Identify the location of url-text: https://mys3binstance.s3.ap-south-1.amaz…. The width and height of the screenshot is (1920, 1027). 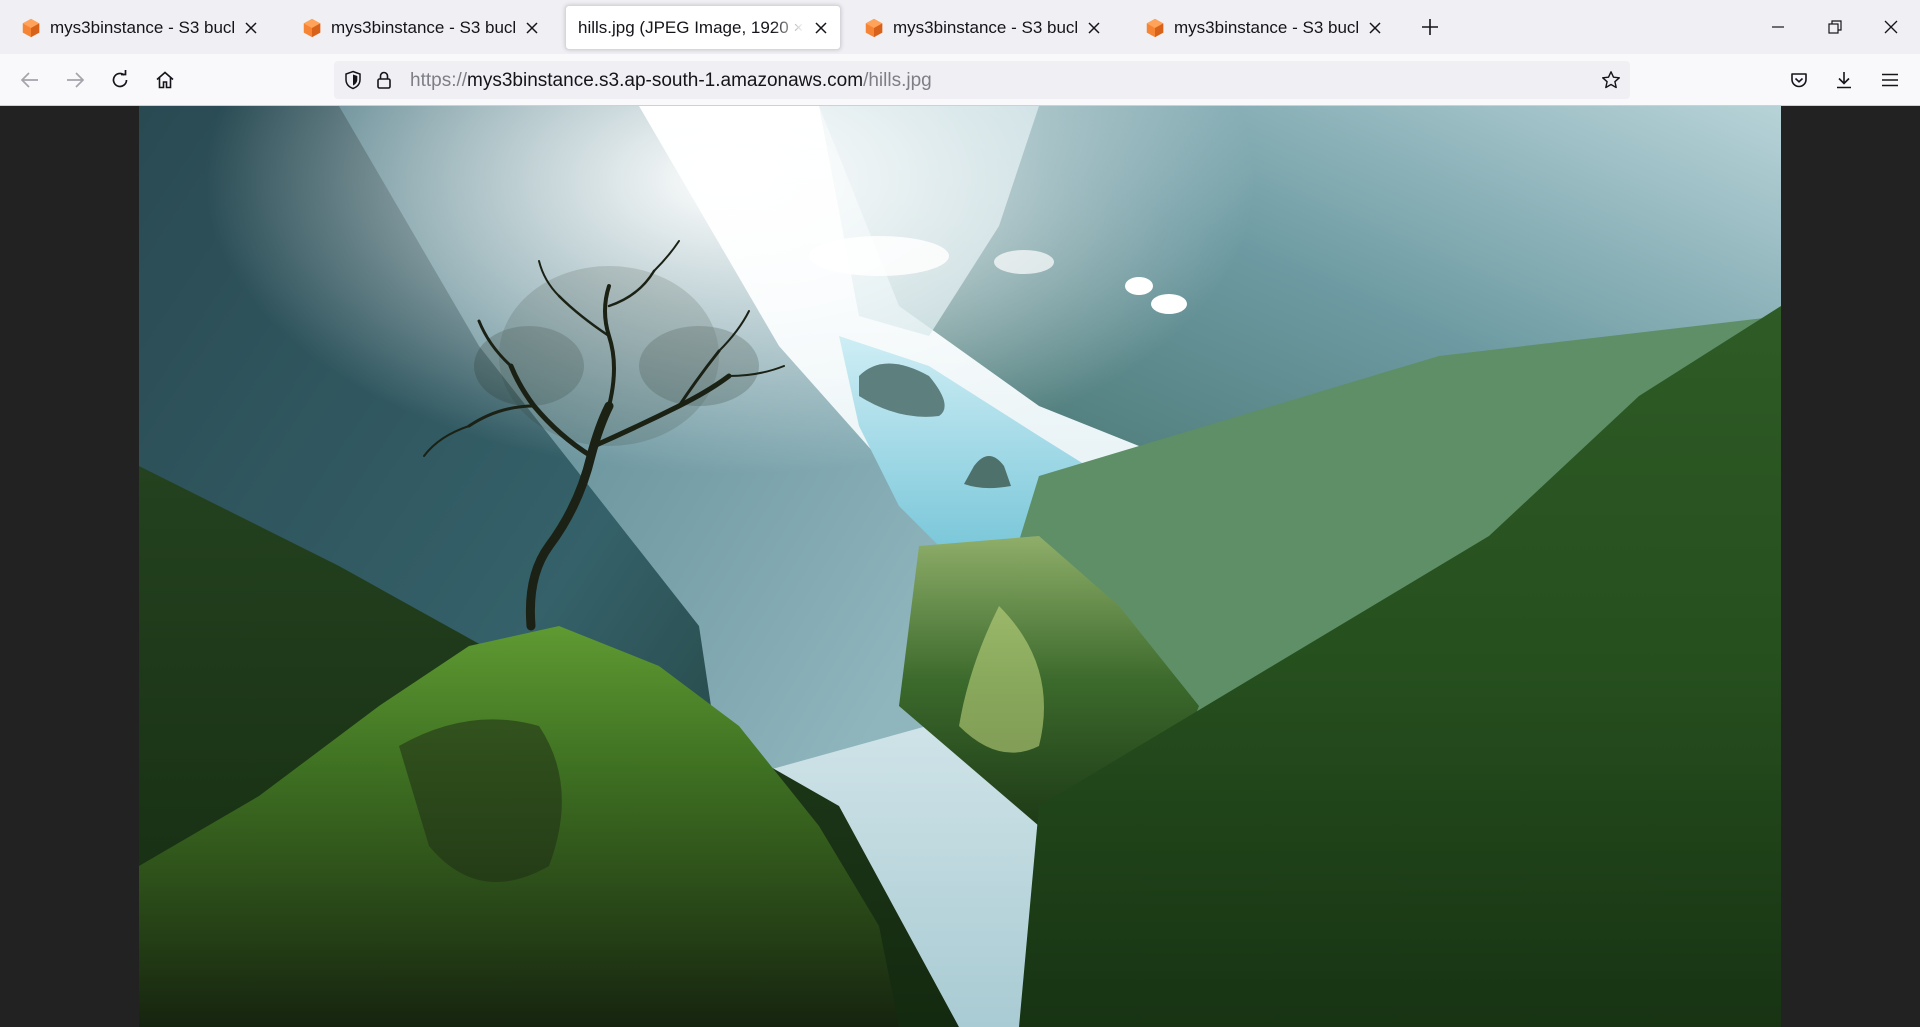
(671, 81).